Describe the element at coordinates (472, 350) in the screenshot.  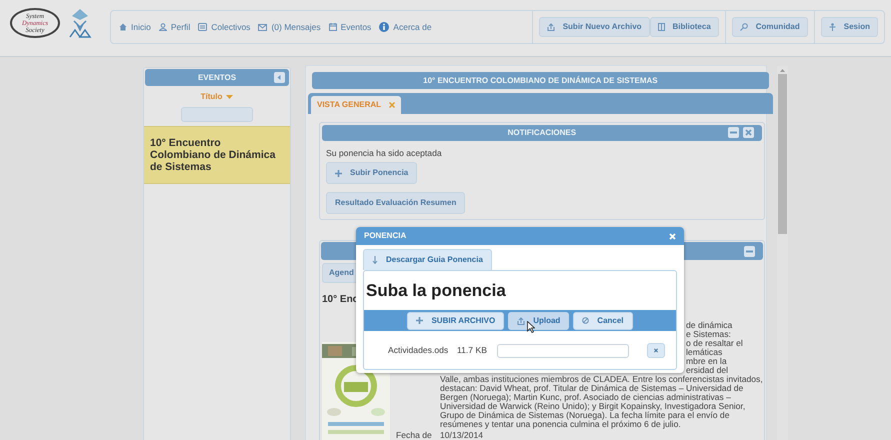
I see `file-size: 11.7 KB` at that location.